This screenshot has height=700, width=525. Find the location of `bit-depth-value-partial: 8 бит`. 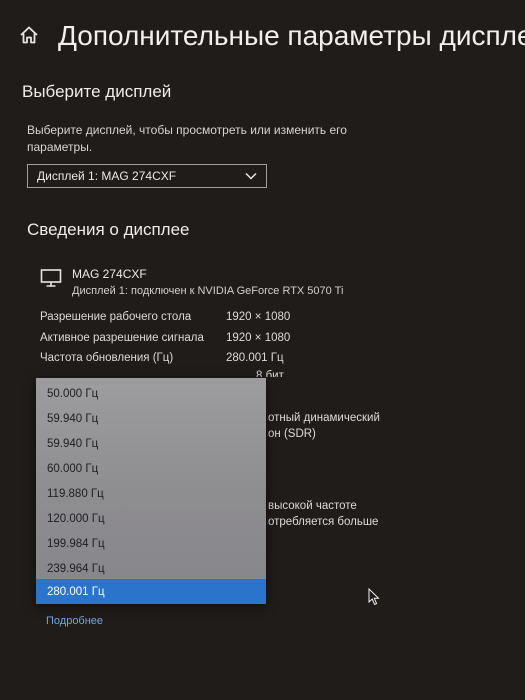

bit-depth-value-partial: 8 бит is located at coordinates (270, 373).